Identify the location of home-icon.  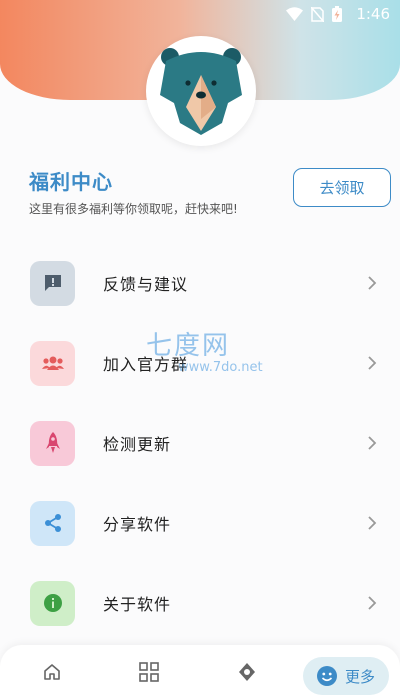
(52, 672).